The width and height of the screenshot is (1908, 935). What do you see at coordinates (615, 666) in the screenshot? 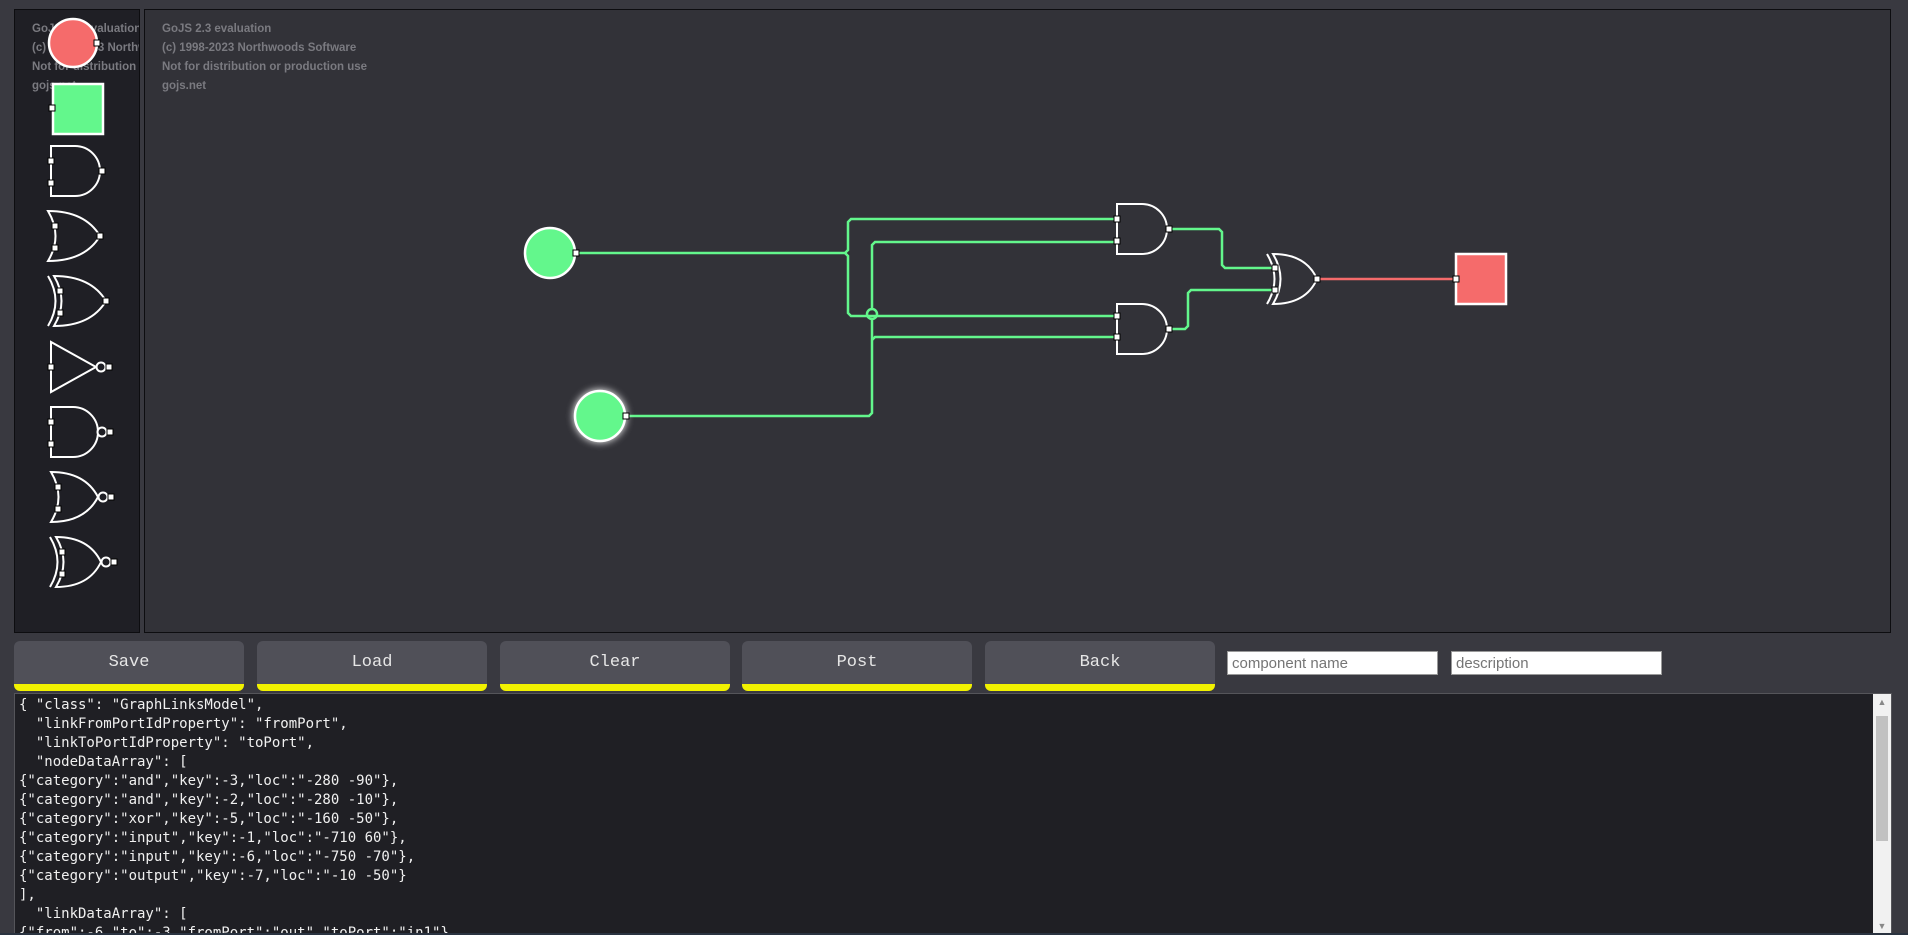
I see `clear-button: Clear` at bounding box center [615, 666].